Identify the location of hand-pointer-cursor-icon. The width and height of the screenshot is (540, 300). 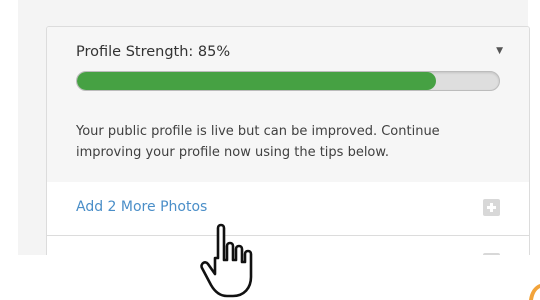
(226, 260).